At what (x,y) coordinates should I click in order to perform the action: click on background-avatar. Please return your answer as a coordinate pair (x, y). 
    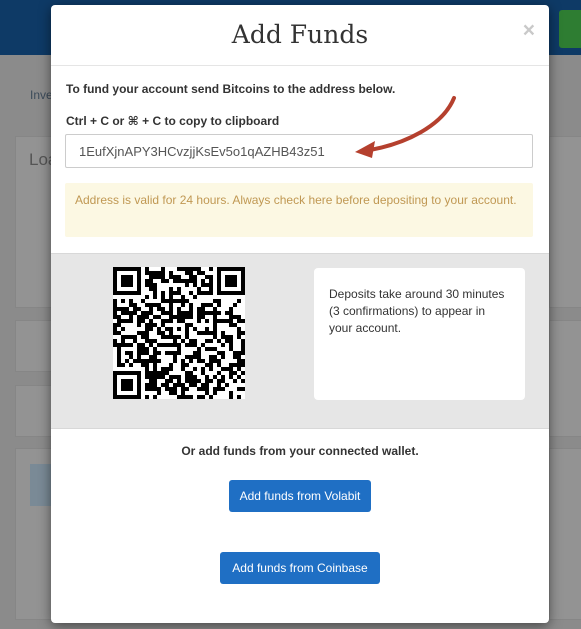
    Looking at the image, I should click on (41, 485).